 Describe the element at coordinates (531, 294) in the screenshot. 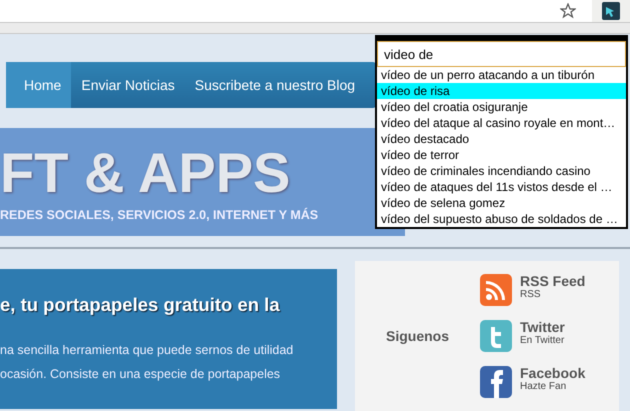

I see `feed-subtitle: RSS` at that location.